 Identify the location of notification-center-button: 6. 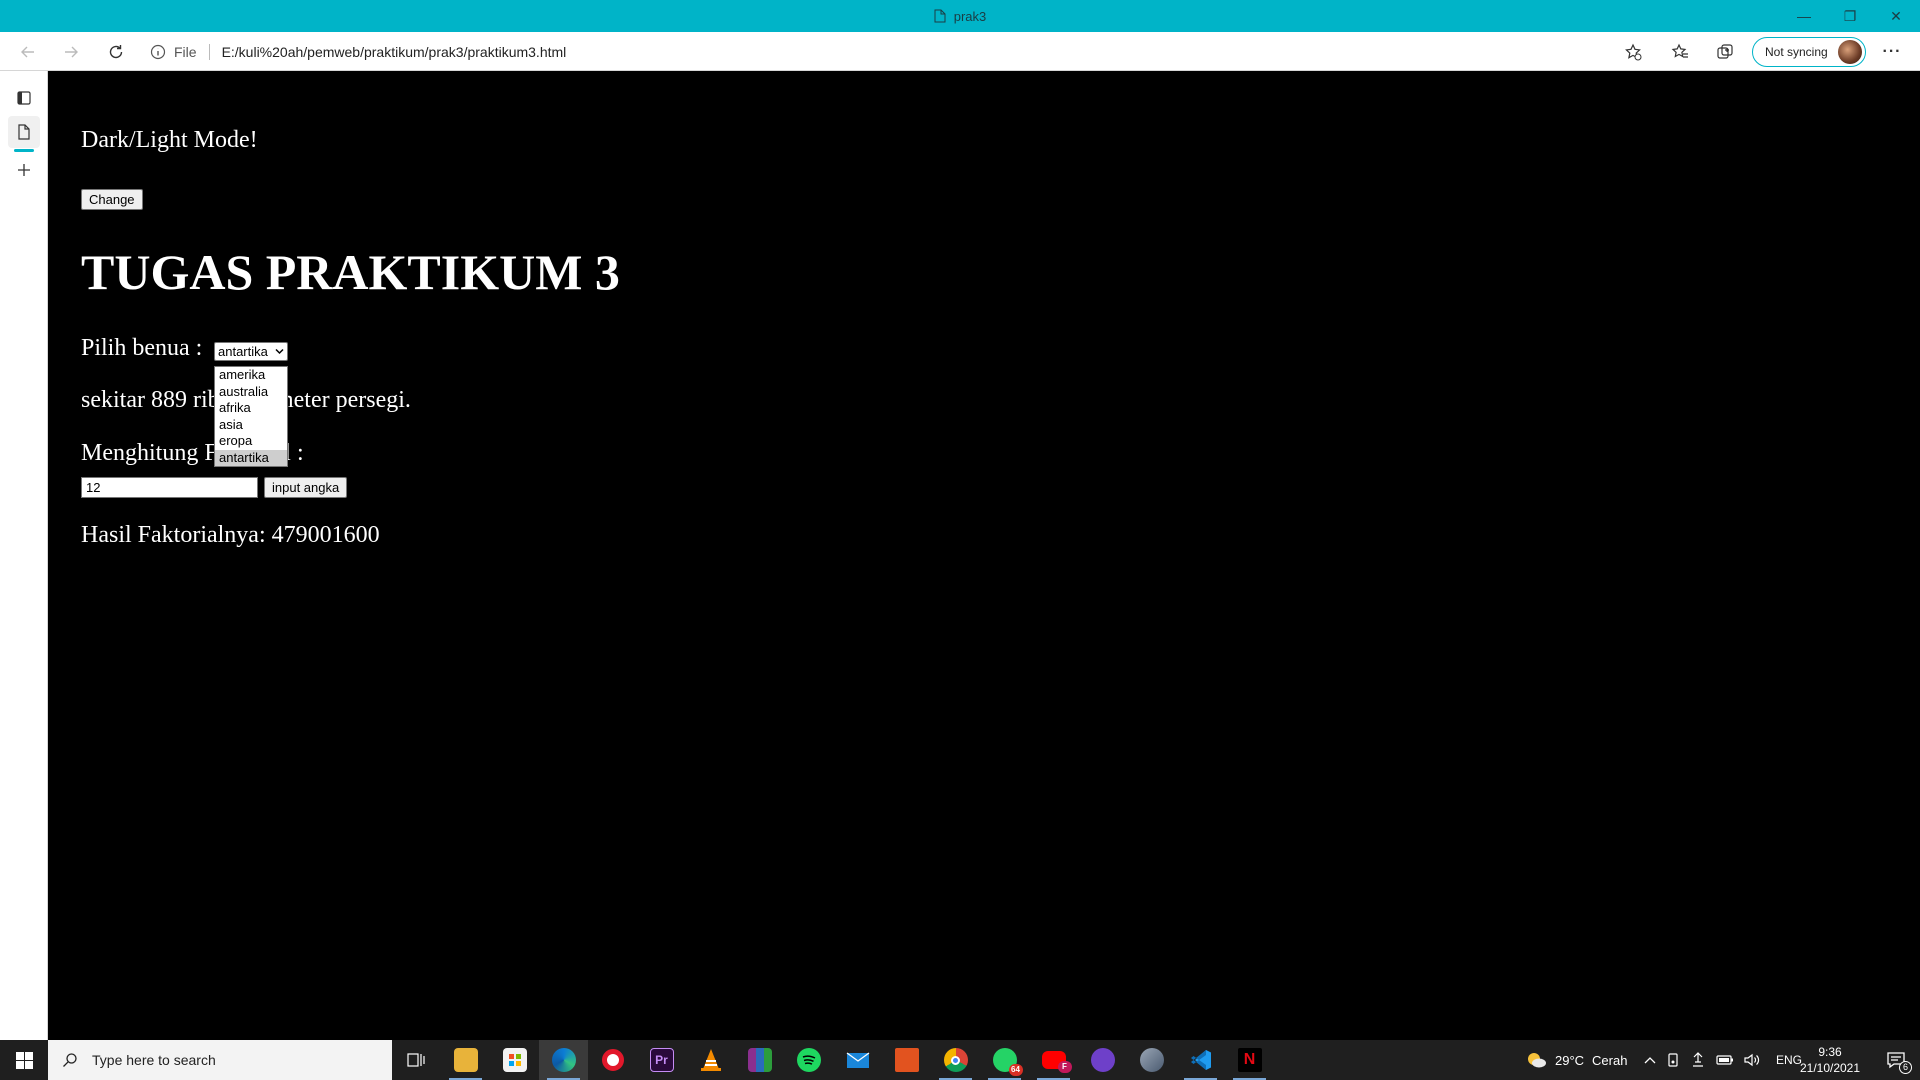
(1896, 1060).